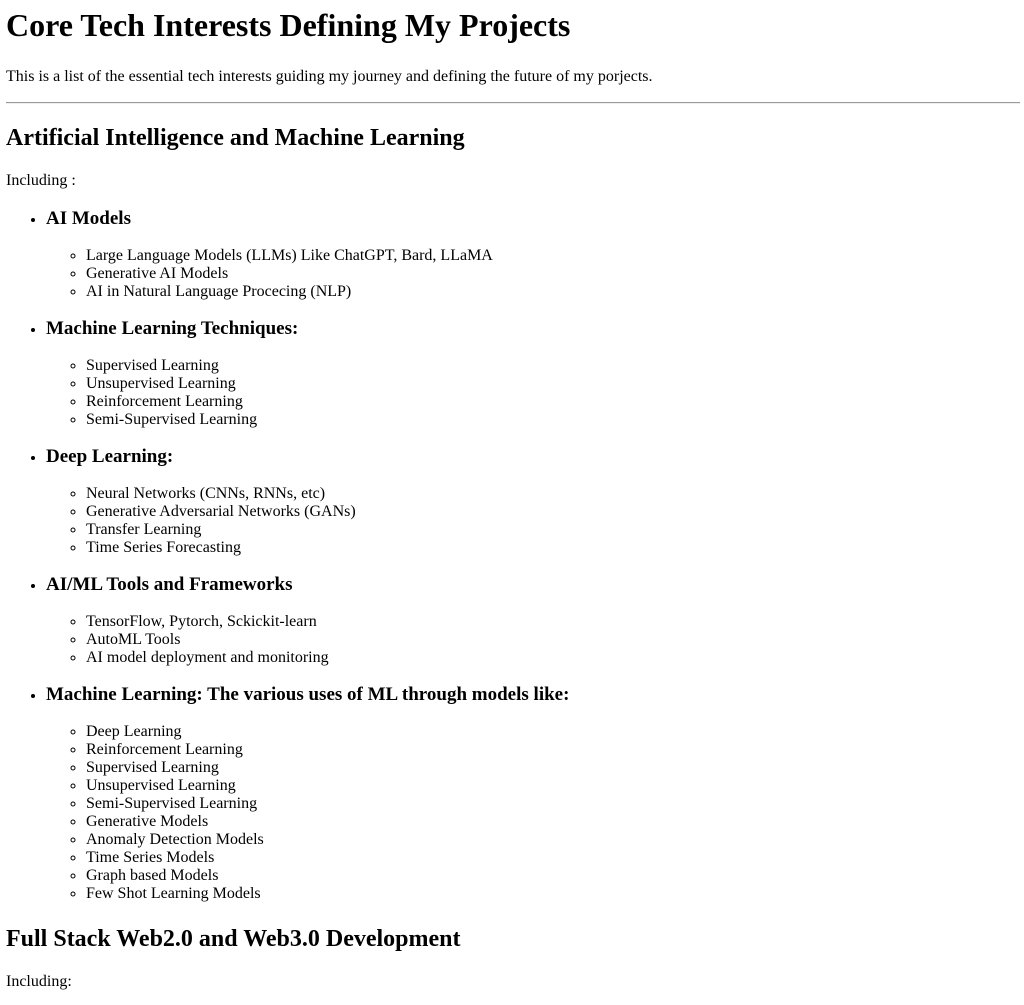 The image size is (1024, 1005). Describe the element at coordinates (288, 25) in the screenshot. I see `page-title: Core Tech Interests Defining My Projects` at that location.